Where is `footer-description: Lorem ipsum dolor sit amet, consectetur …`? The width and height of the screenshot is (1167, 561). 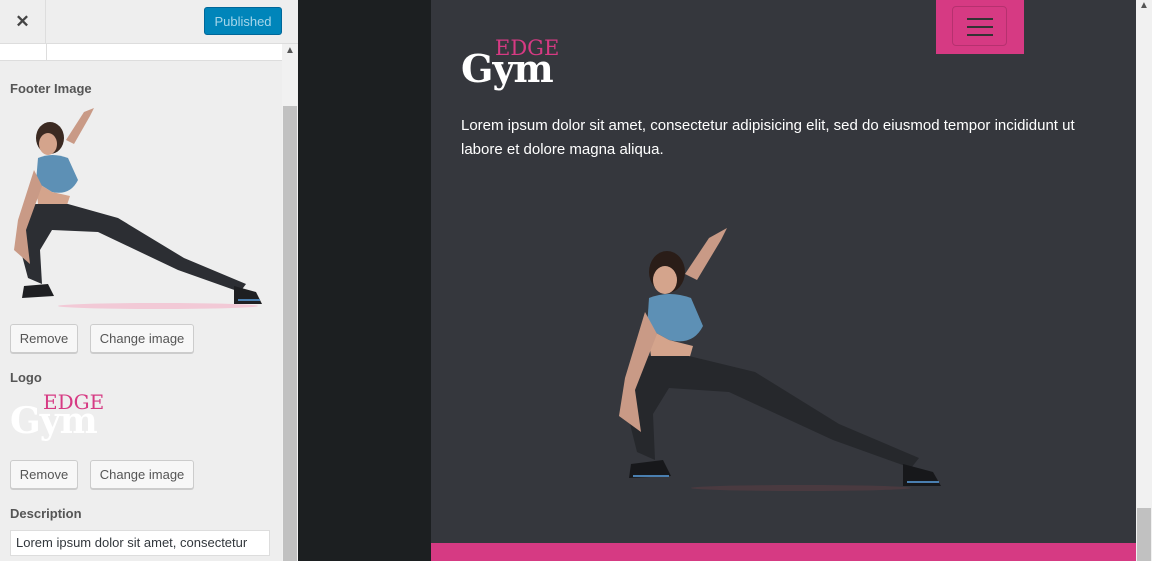
footer-description: Lorem ipsum dolor sit amet, consectetur … is located at coordinates (768, 137).